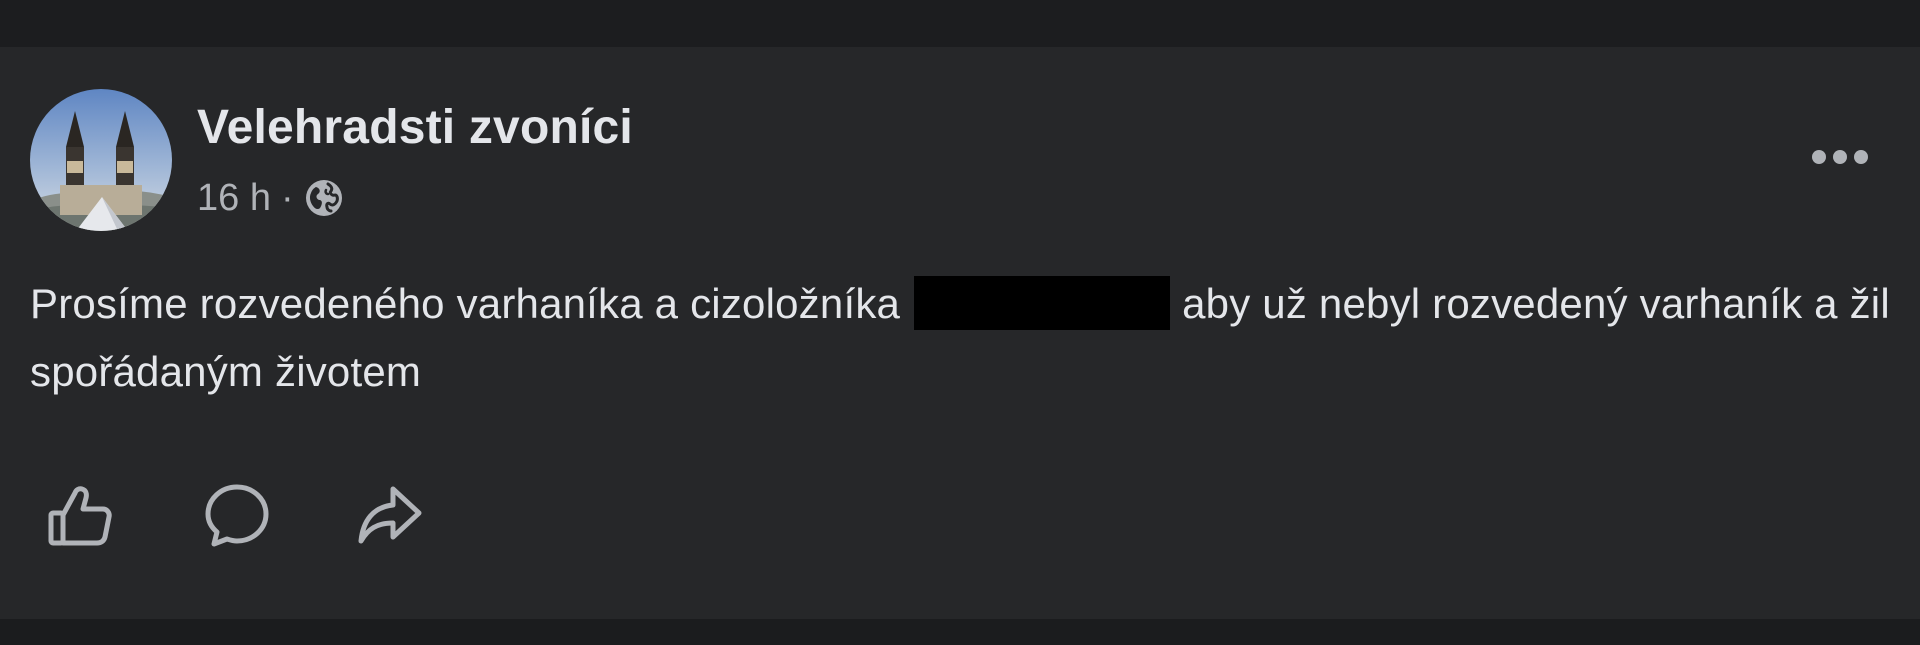 The height and width of the screenshot is (645, 1920). Describe the element at coordinates (234, 198) in the screenshot. I see `post-timestamp: 16 h` at that location.